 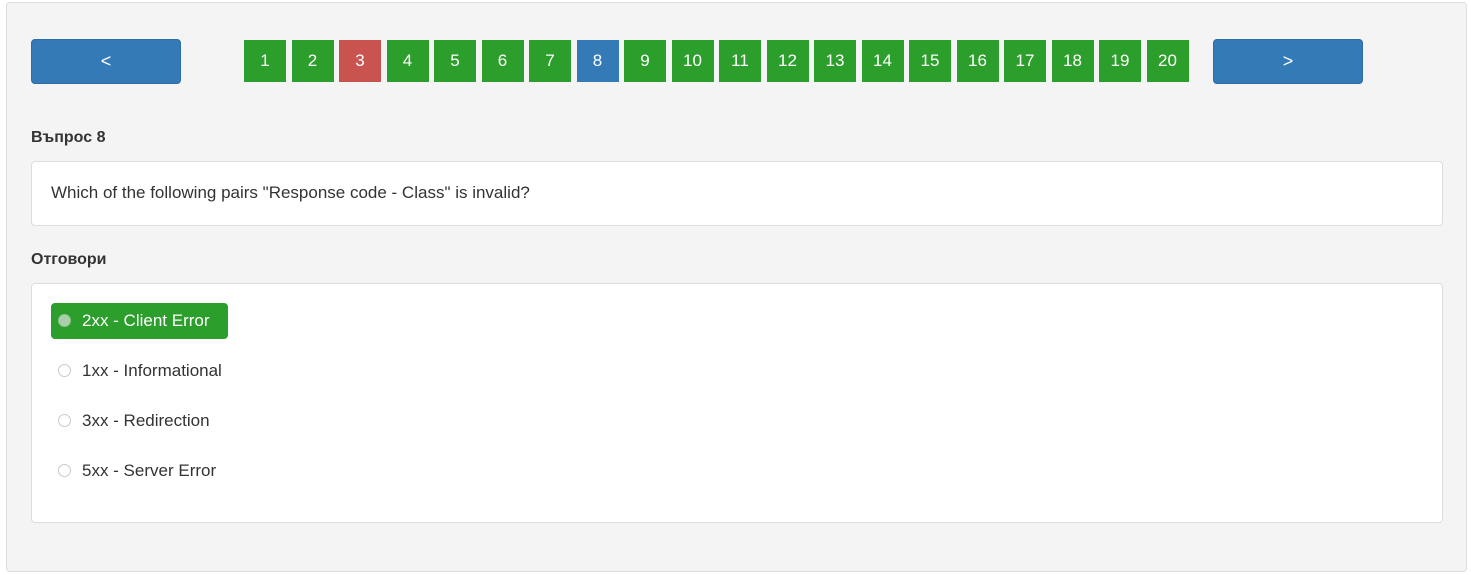 I want to click on page-button: 16, so click(x=977, y=61).